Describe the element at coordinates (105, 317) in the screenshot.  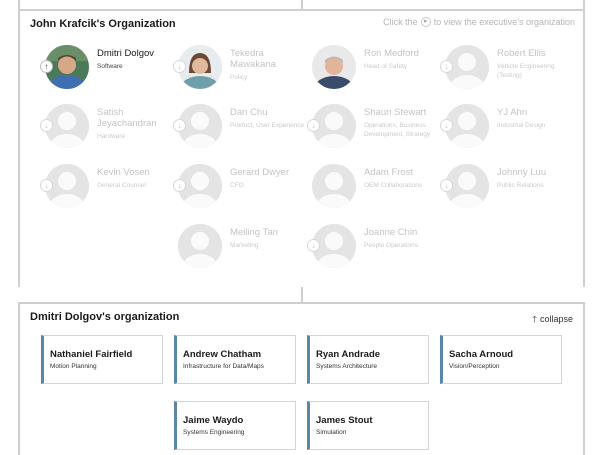
I see `org-panel-title: Dmitri Dolgov's organization` at that location.